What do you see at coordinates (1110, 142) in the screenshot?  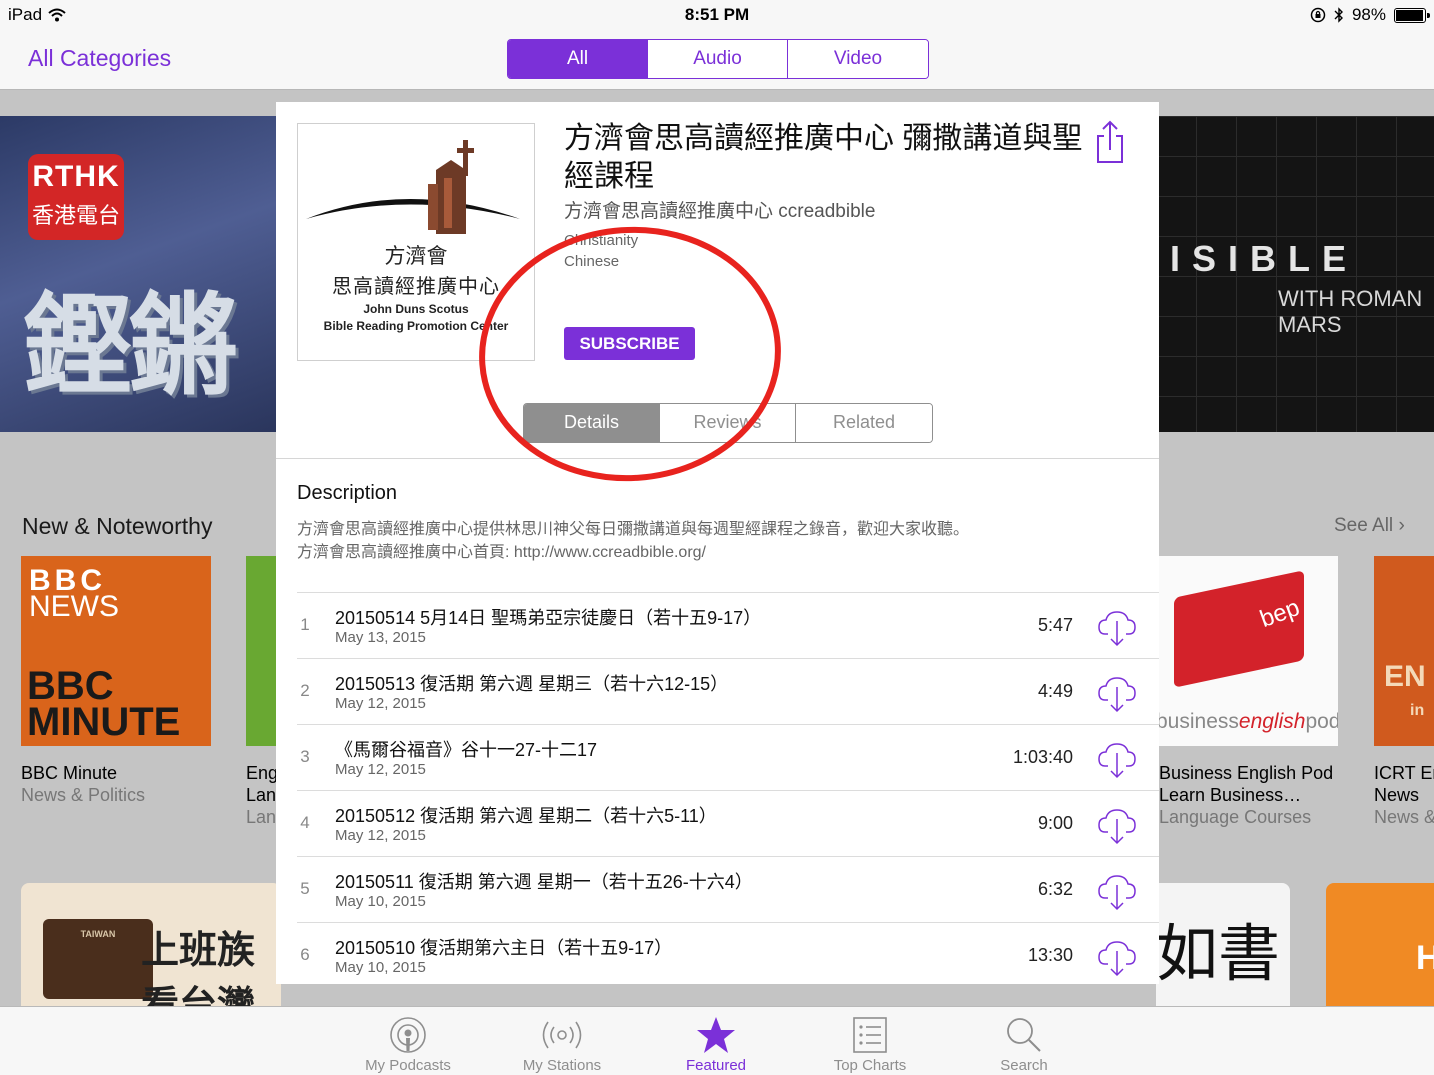 I see `share-icon` at bounding box center [1110, 142].